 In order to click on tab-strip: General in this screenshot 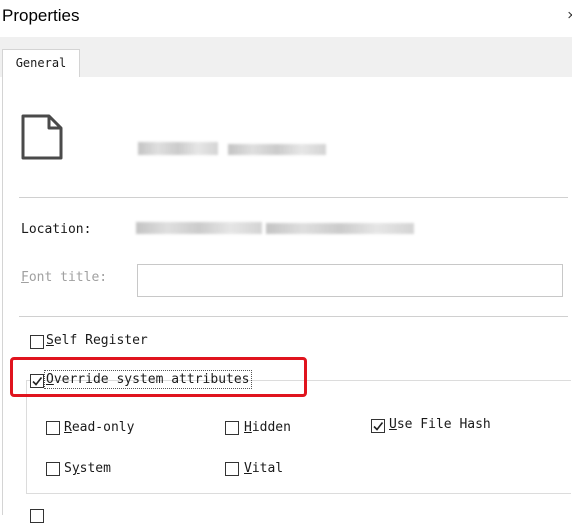, I will do `click(286, 57)`.